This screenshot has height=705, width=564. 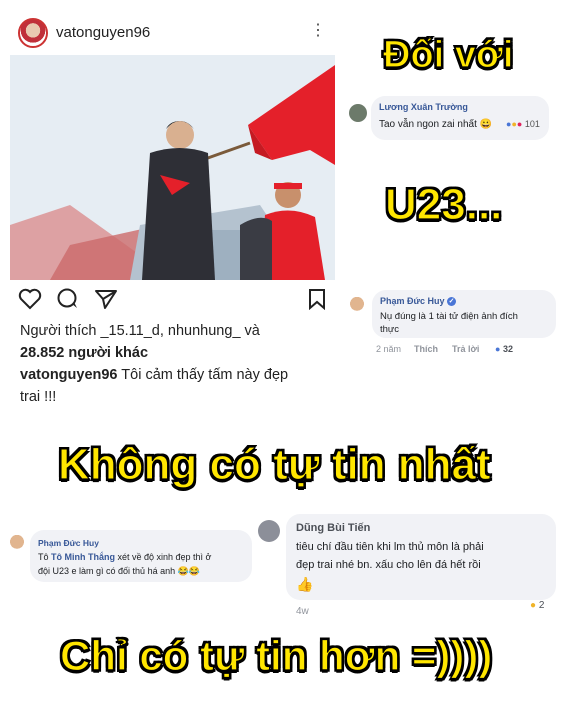 What do you see at coordinates (449, 316) in the screenshot?
I see `comment-text-line-1: Nụ đúng là 1 tài tử điện ảnh đích` at bounding box center [449, 316].